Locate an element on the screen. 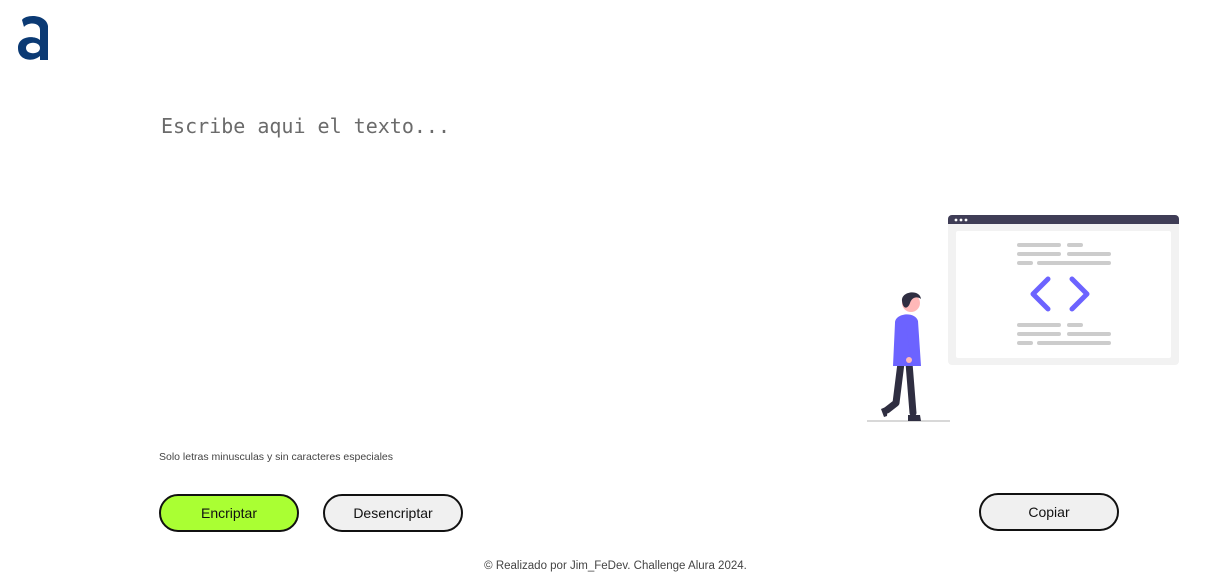  copy-button: Copiar is located at coordinates (1049, 512).